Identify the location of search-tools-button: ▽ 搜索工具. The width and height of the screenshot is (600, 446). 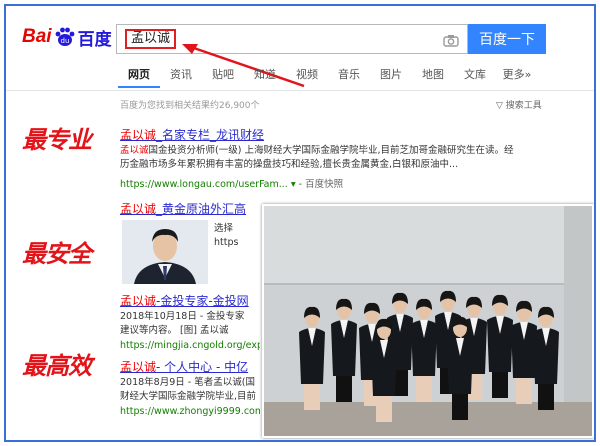
(519, 104).